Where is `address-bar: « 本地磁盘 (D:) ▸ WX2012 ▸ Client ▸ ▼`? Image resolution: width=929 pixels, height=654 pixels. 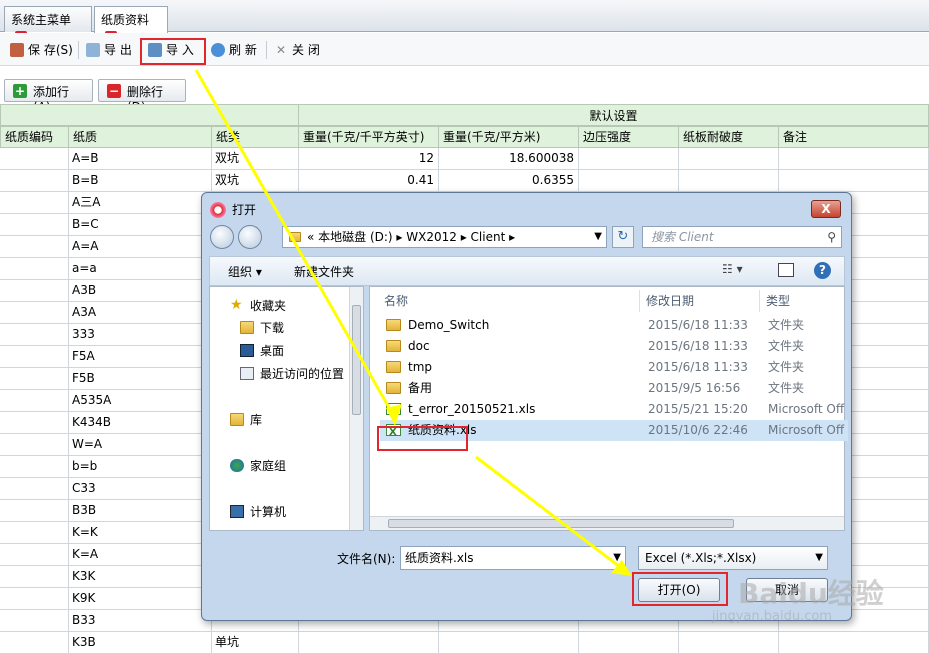
address-bar: « 本地磁盘 (D:) ▸ WX2012 ▸ Client ▸ ▼ is located at coordinates (444, 237).